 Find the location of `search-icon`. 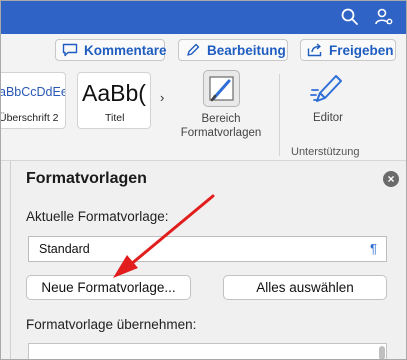

search-icon is located at coordinates (350, 17).